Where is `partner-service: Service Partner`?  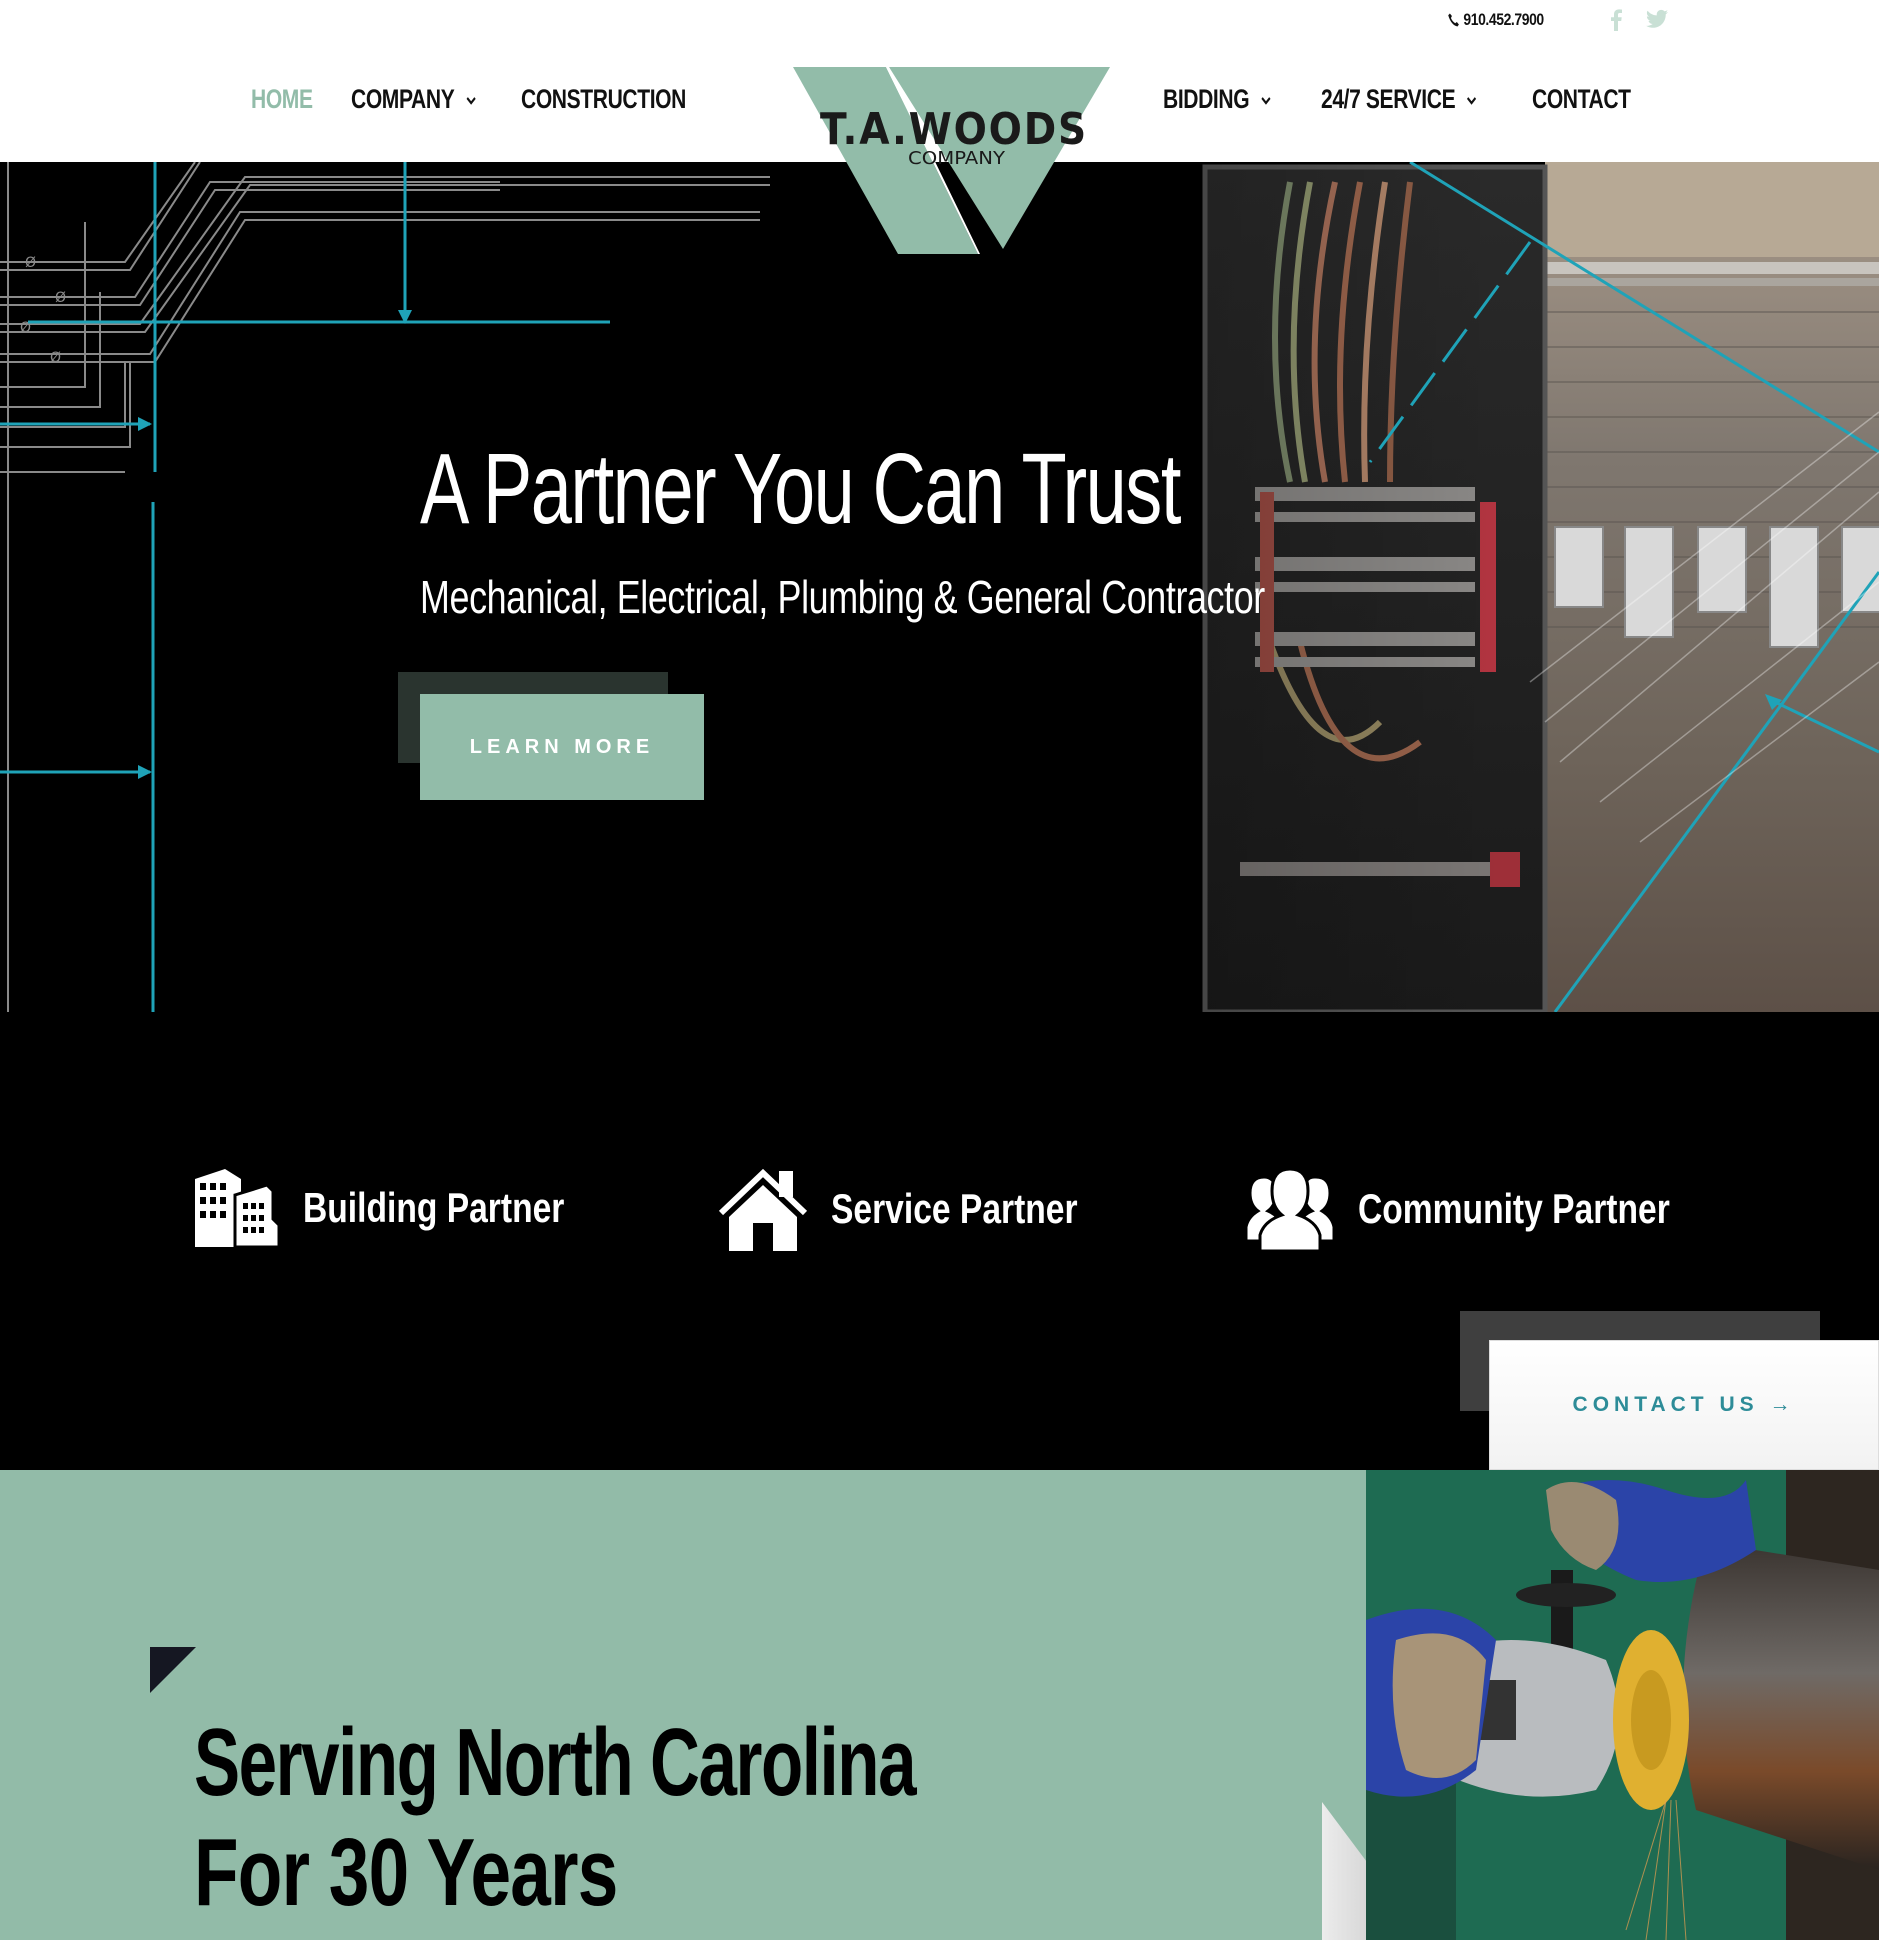 partner-service: Service Partner is located at coordinates (928, 1209).